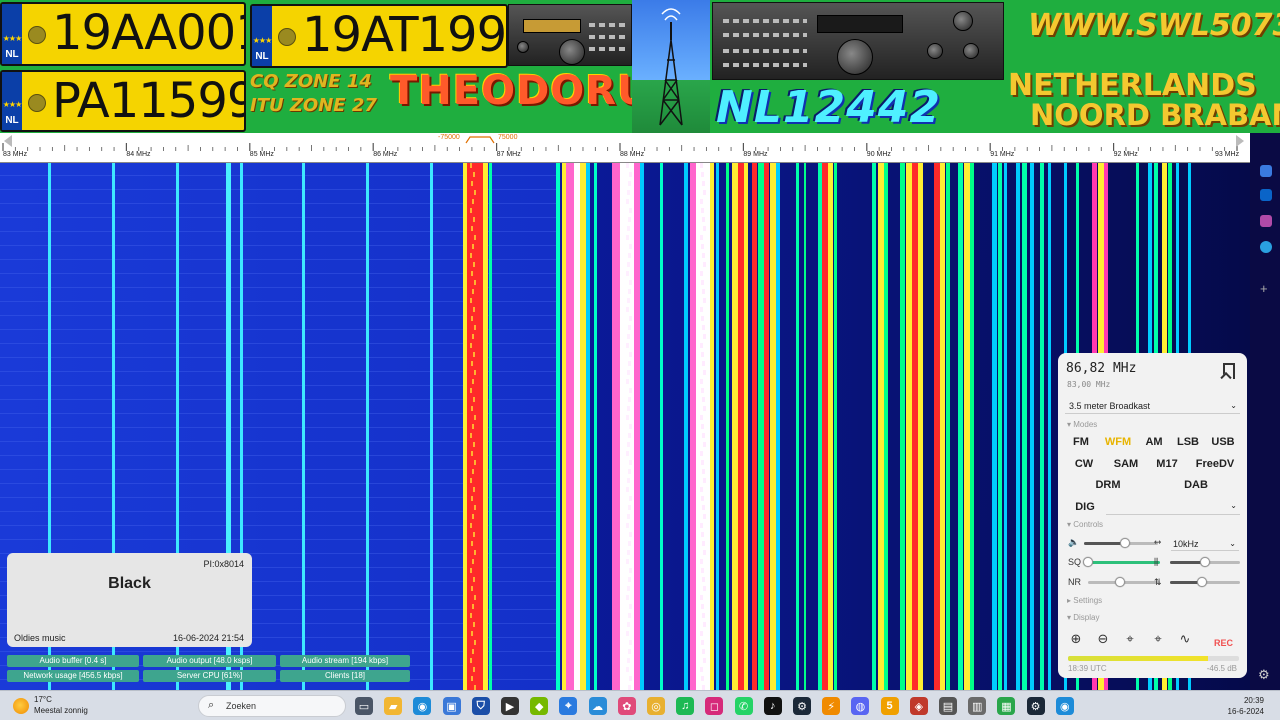 The image size is (1280, 720). Describe the element at coordinates (1223, 442) in the screenshot. I see `mode-usb-button: USB` at that location.